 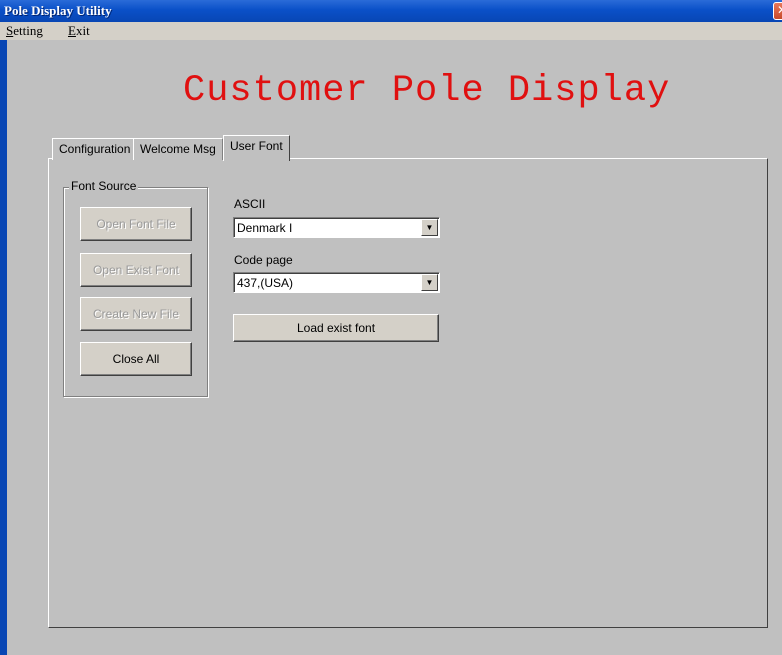 What do you see at coordinates (58, 10) in the screenshot?
I see `window-title: Pole Display Utility` at bounding box center [58, 10].